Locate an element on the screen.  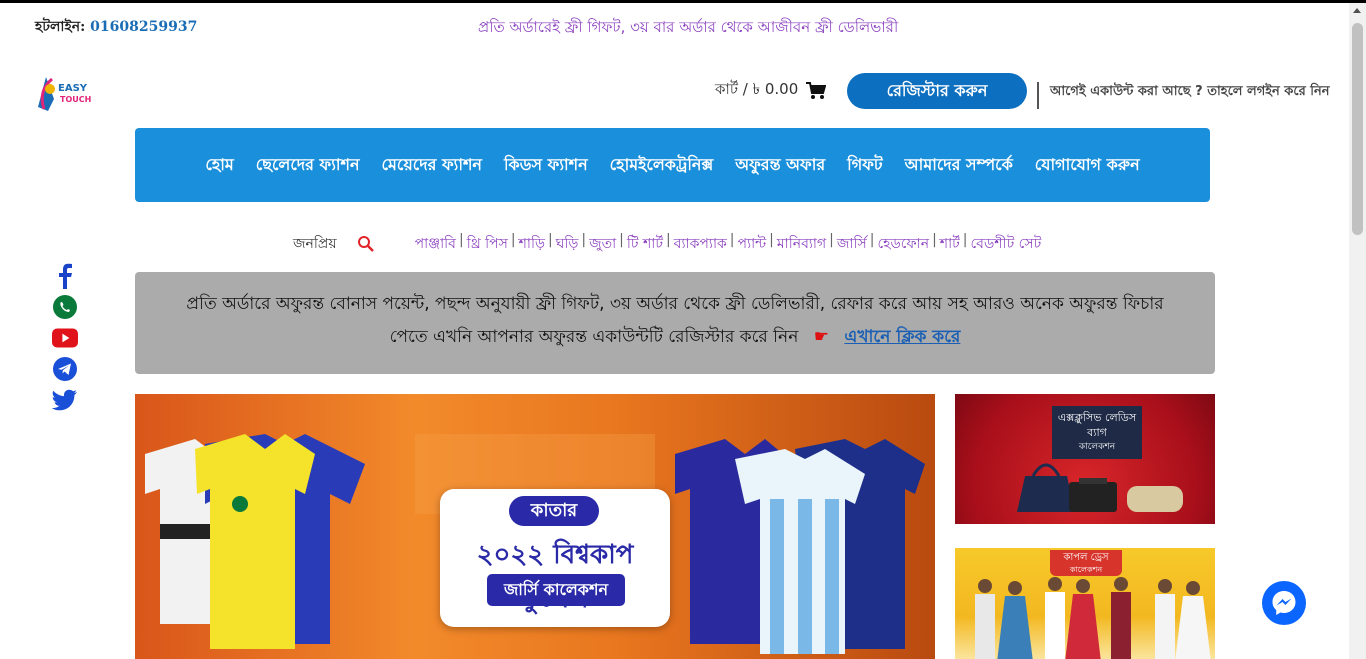
popular-tag: মানিব্যাগ is located at coordinates (801, 244).